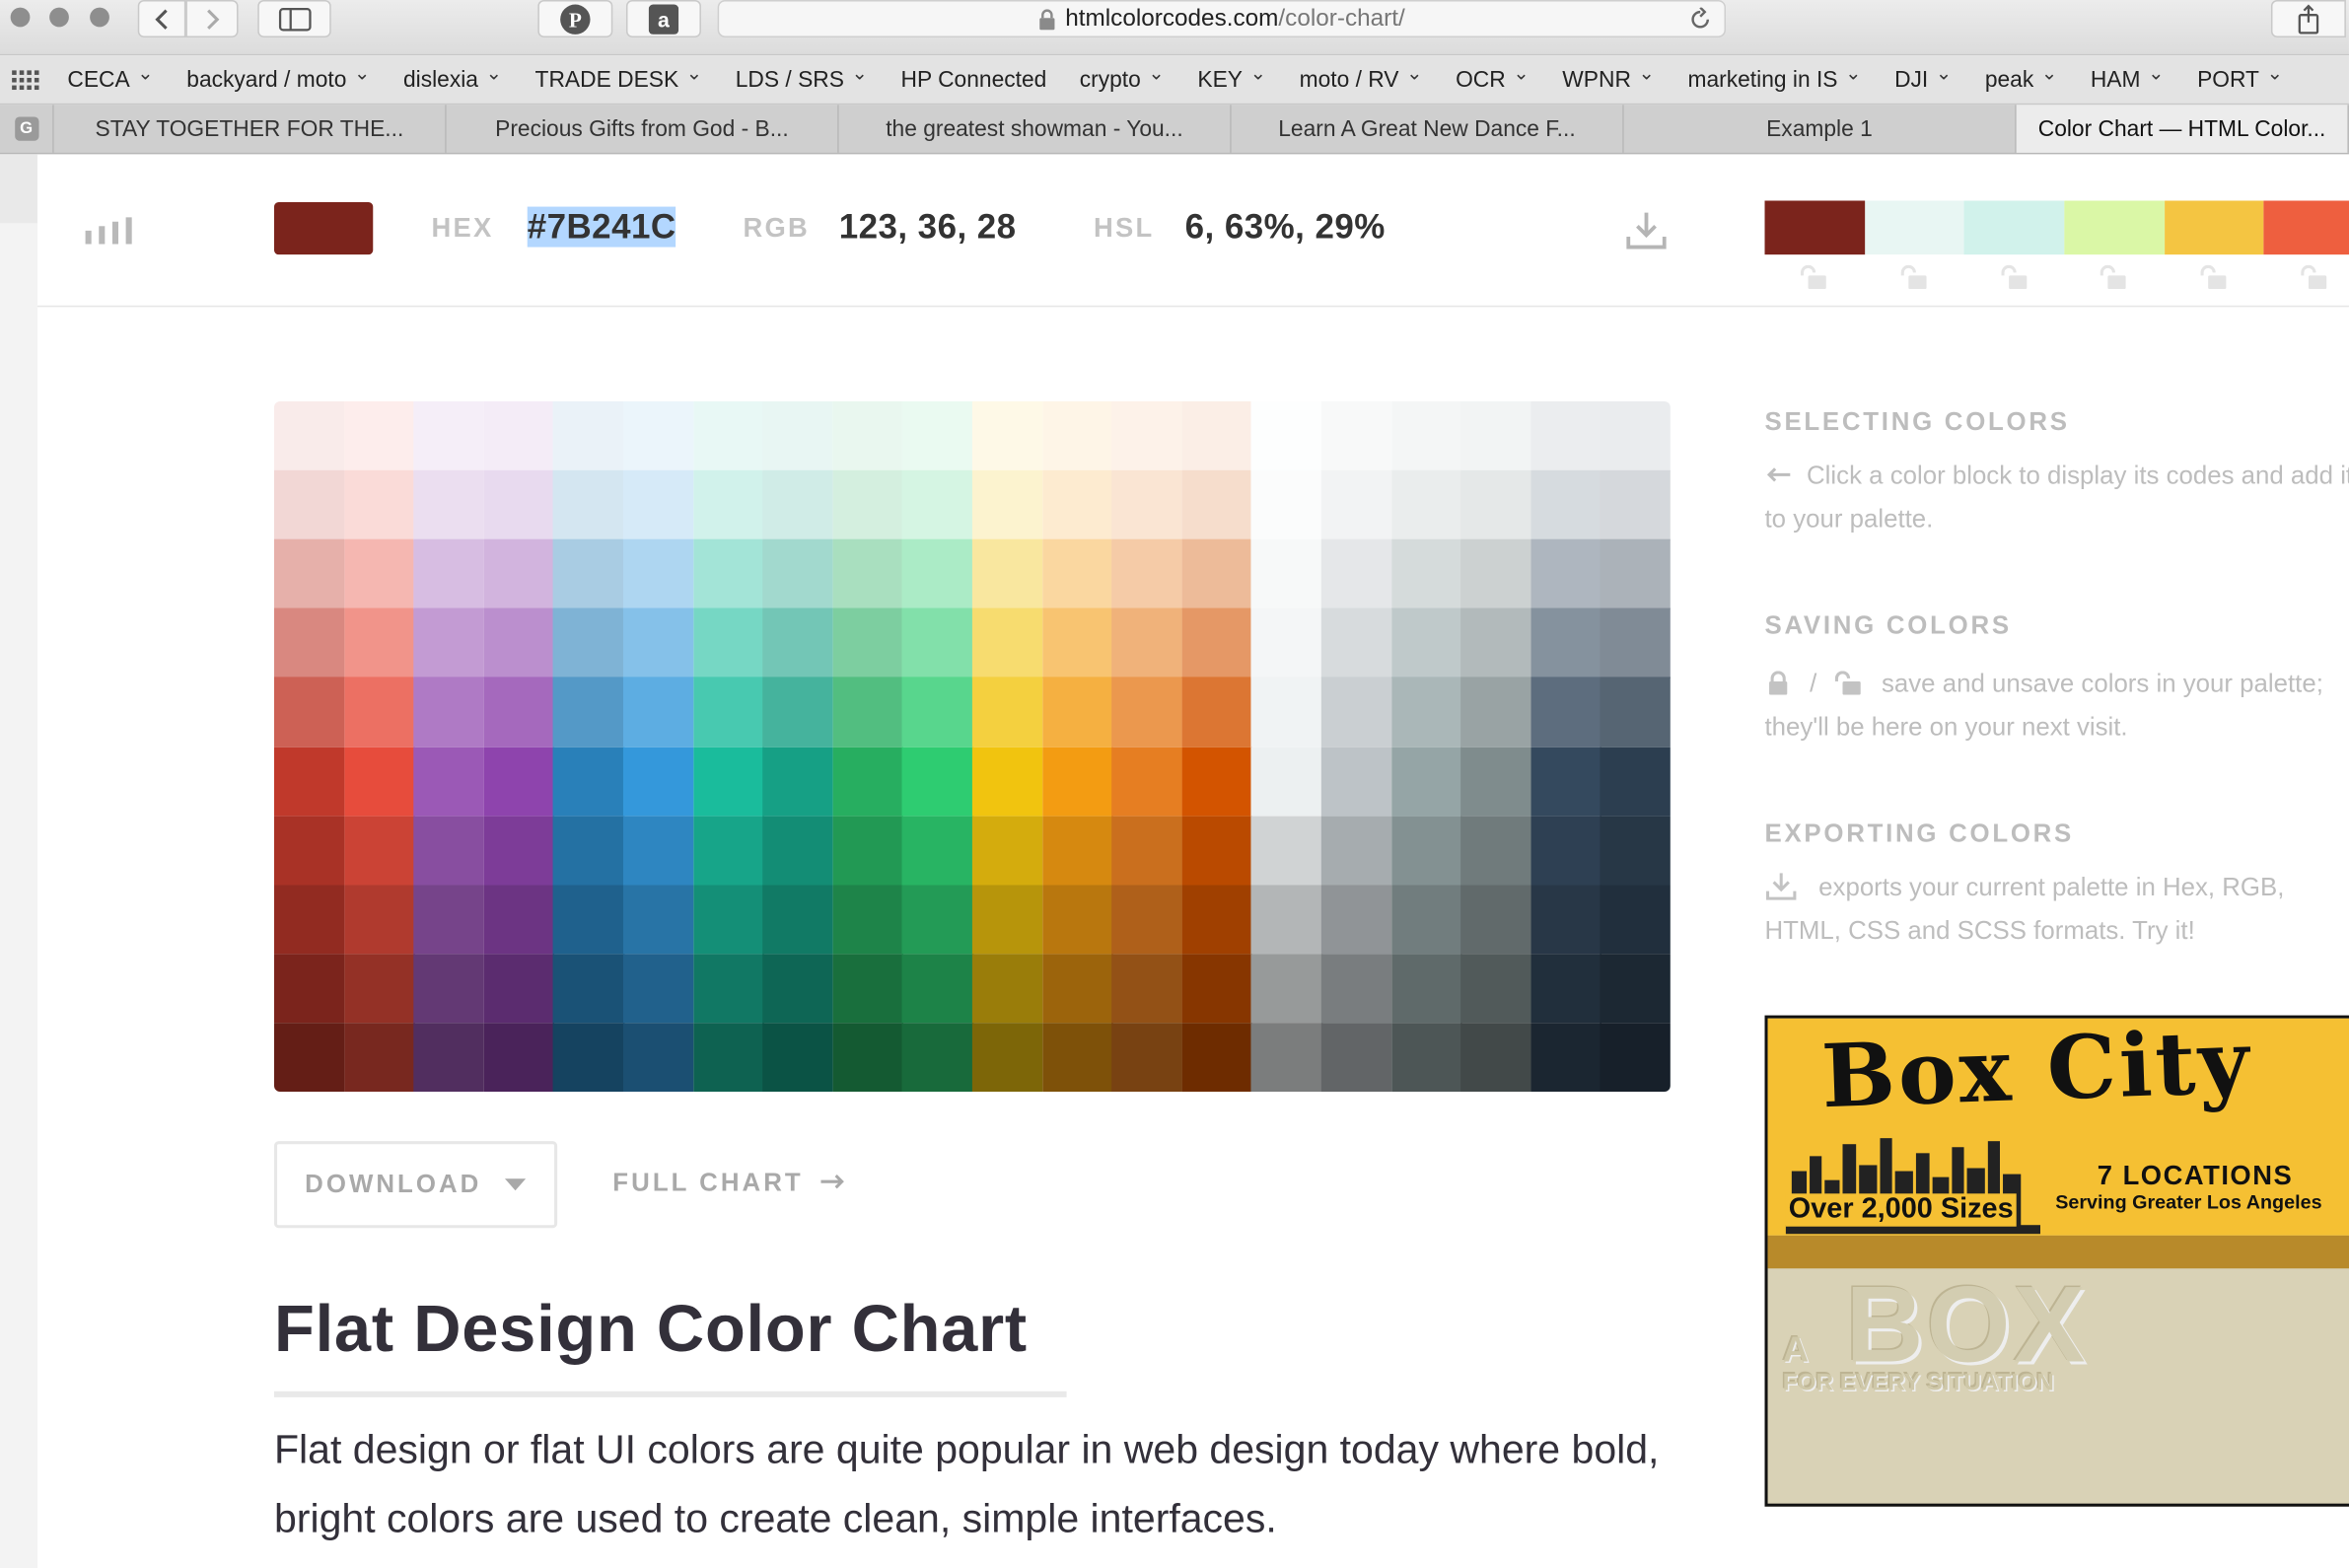 The image size is (2349, 1568). Describe the element at coordinates (99, 17) in the screenshot. I see `zoom-window-button` at that location.